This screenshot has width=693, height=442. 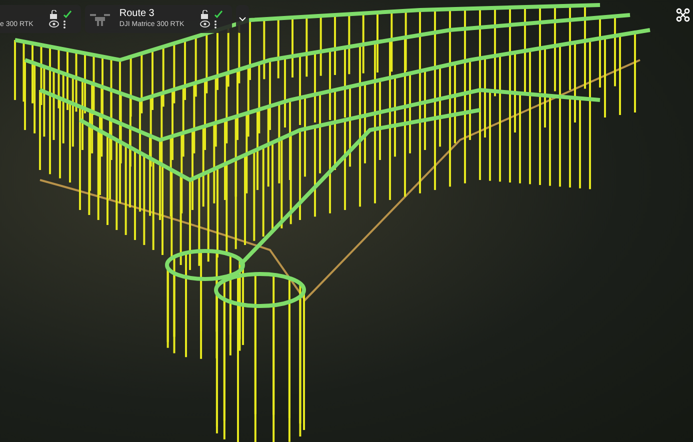 I want to click on expand-button, so click(x=243, y=19).